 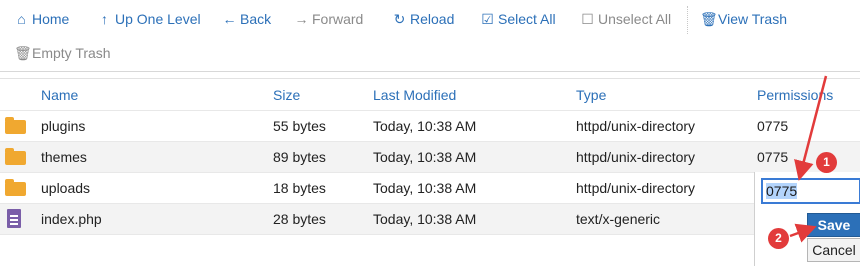 What do you see at coordinates (71, 219) in the screenshot?
I see `file-name: index.php` at bounding box center [71, 219].